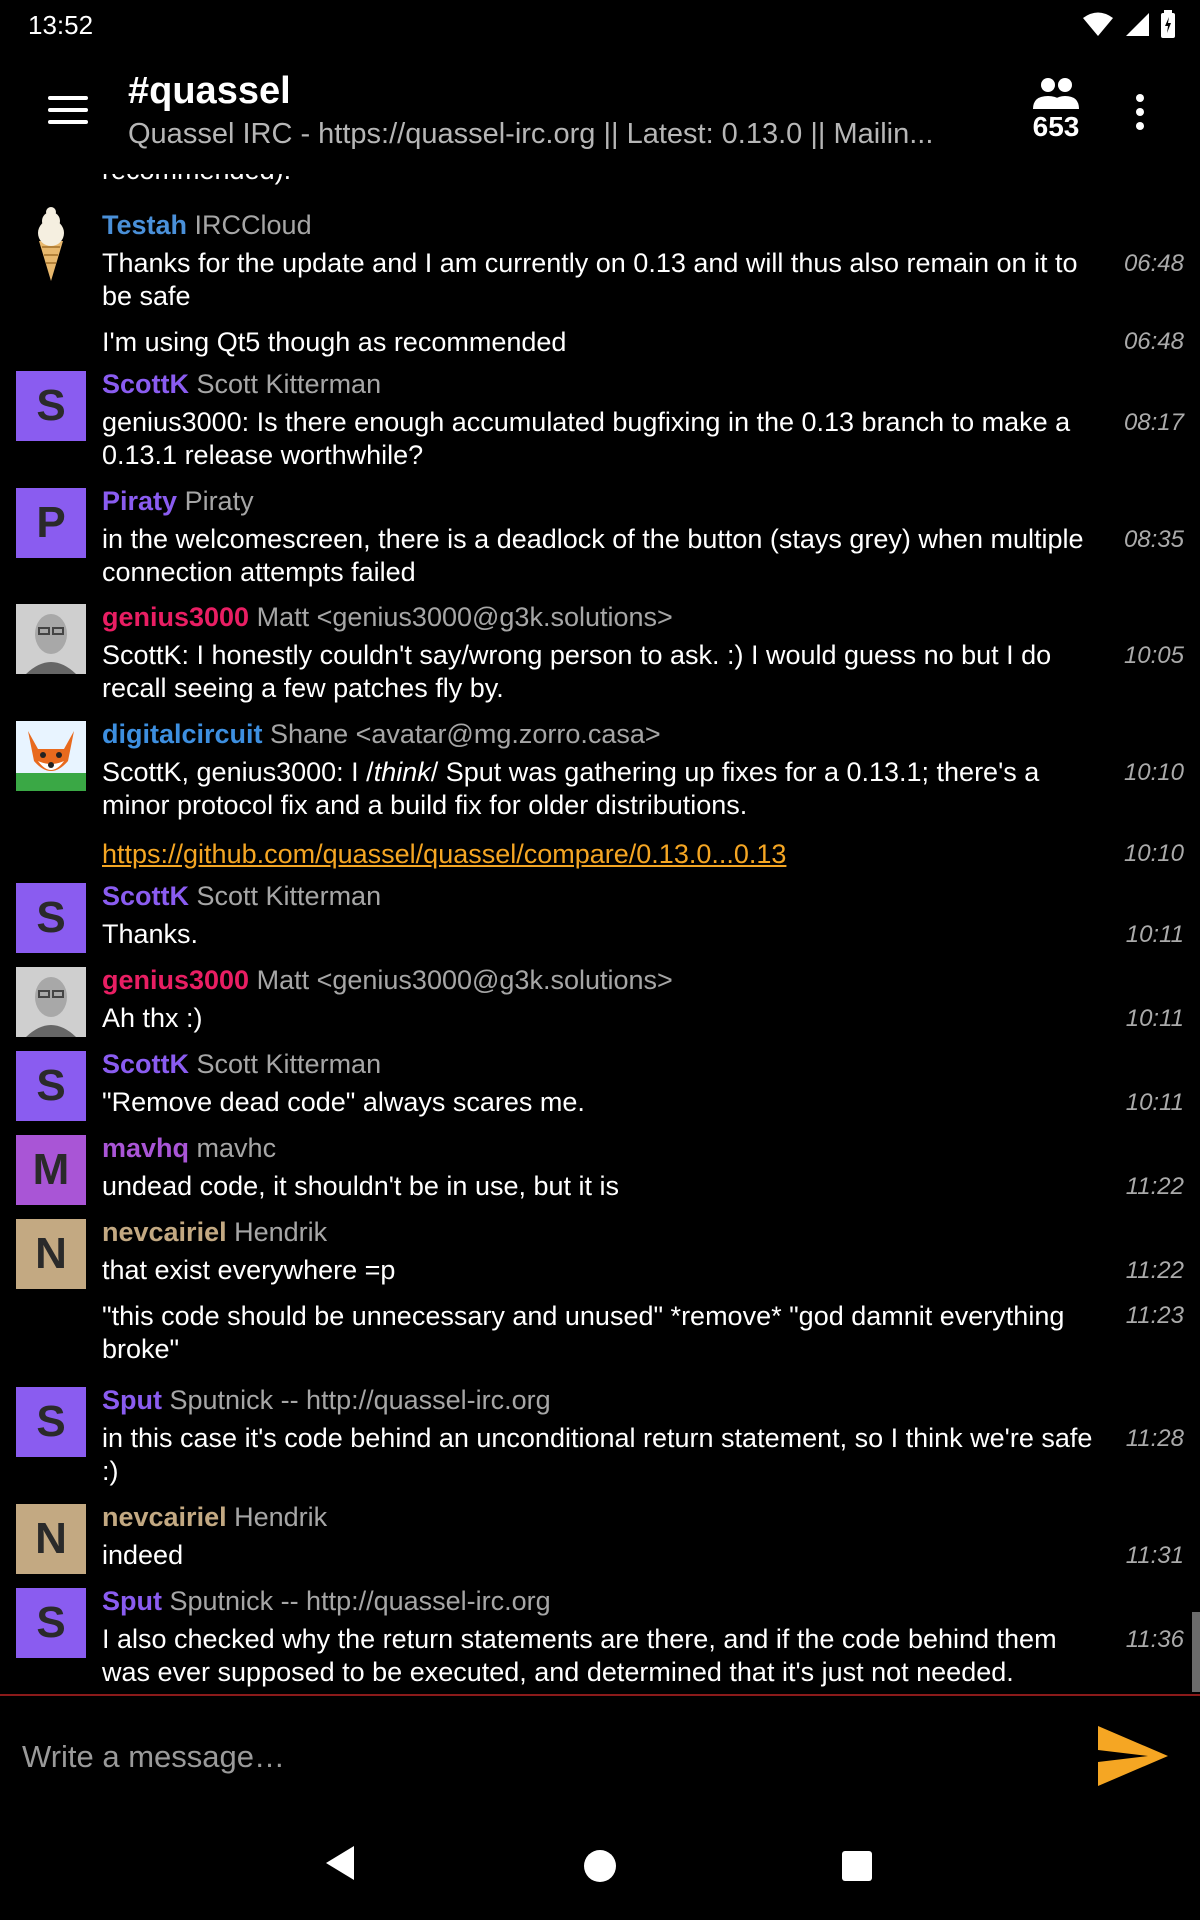  I want to click on message-text: indeed, so click(143, 1555).